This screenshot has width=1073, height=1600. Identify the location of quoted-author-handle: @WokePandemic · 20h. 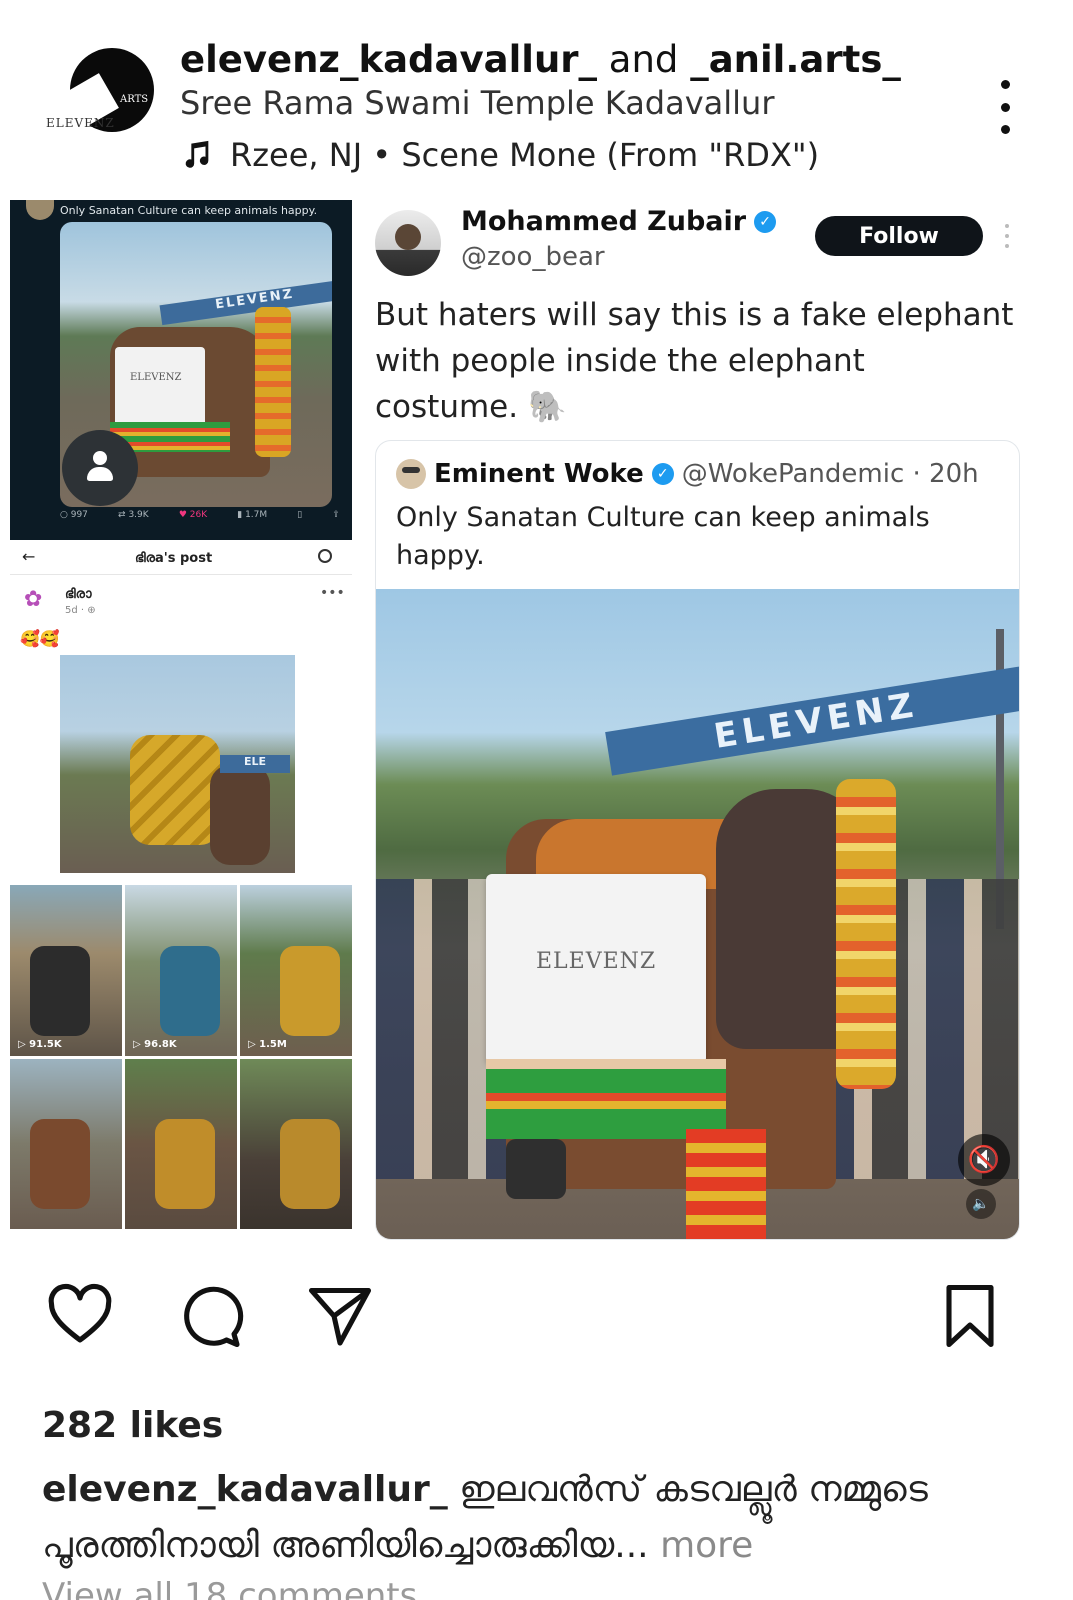
(830, 474).